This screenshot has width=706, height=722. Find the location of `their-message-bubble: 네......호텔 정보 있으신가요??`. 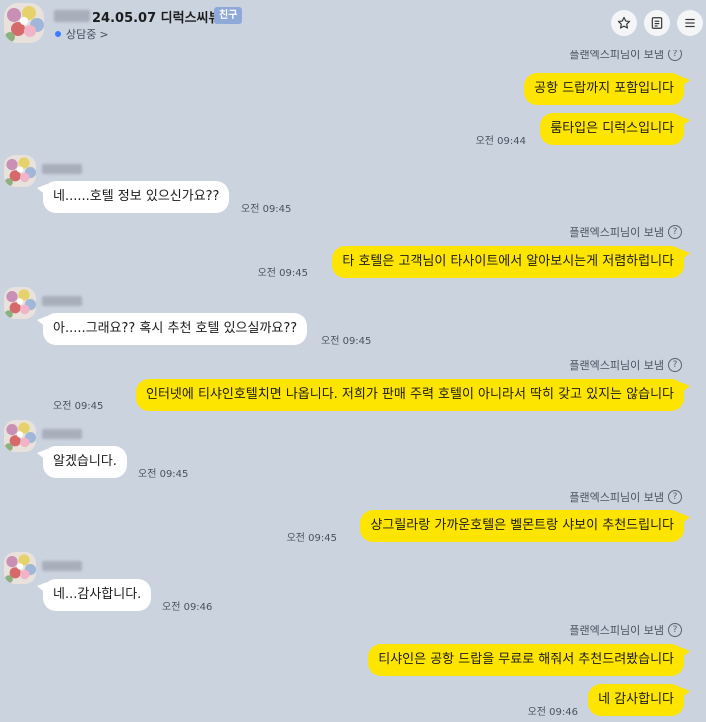

their-message-bubble: 네......호텔 정보 있으신가요?? is located at coordinates (133, 197).